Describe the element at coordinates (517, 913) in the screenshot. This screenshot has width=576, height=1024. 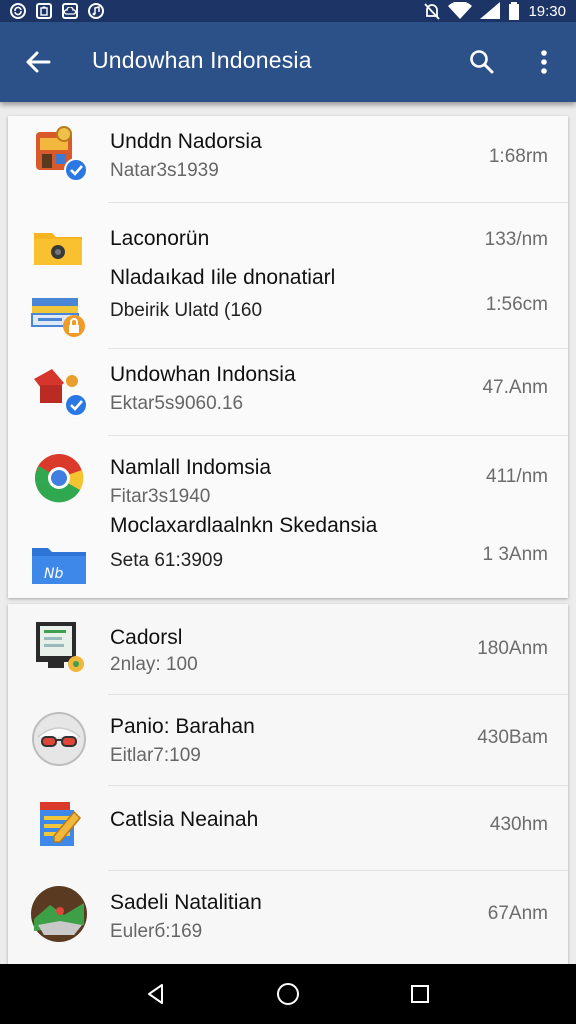
I see `list-item-time: 67Anm` at that location.